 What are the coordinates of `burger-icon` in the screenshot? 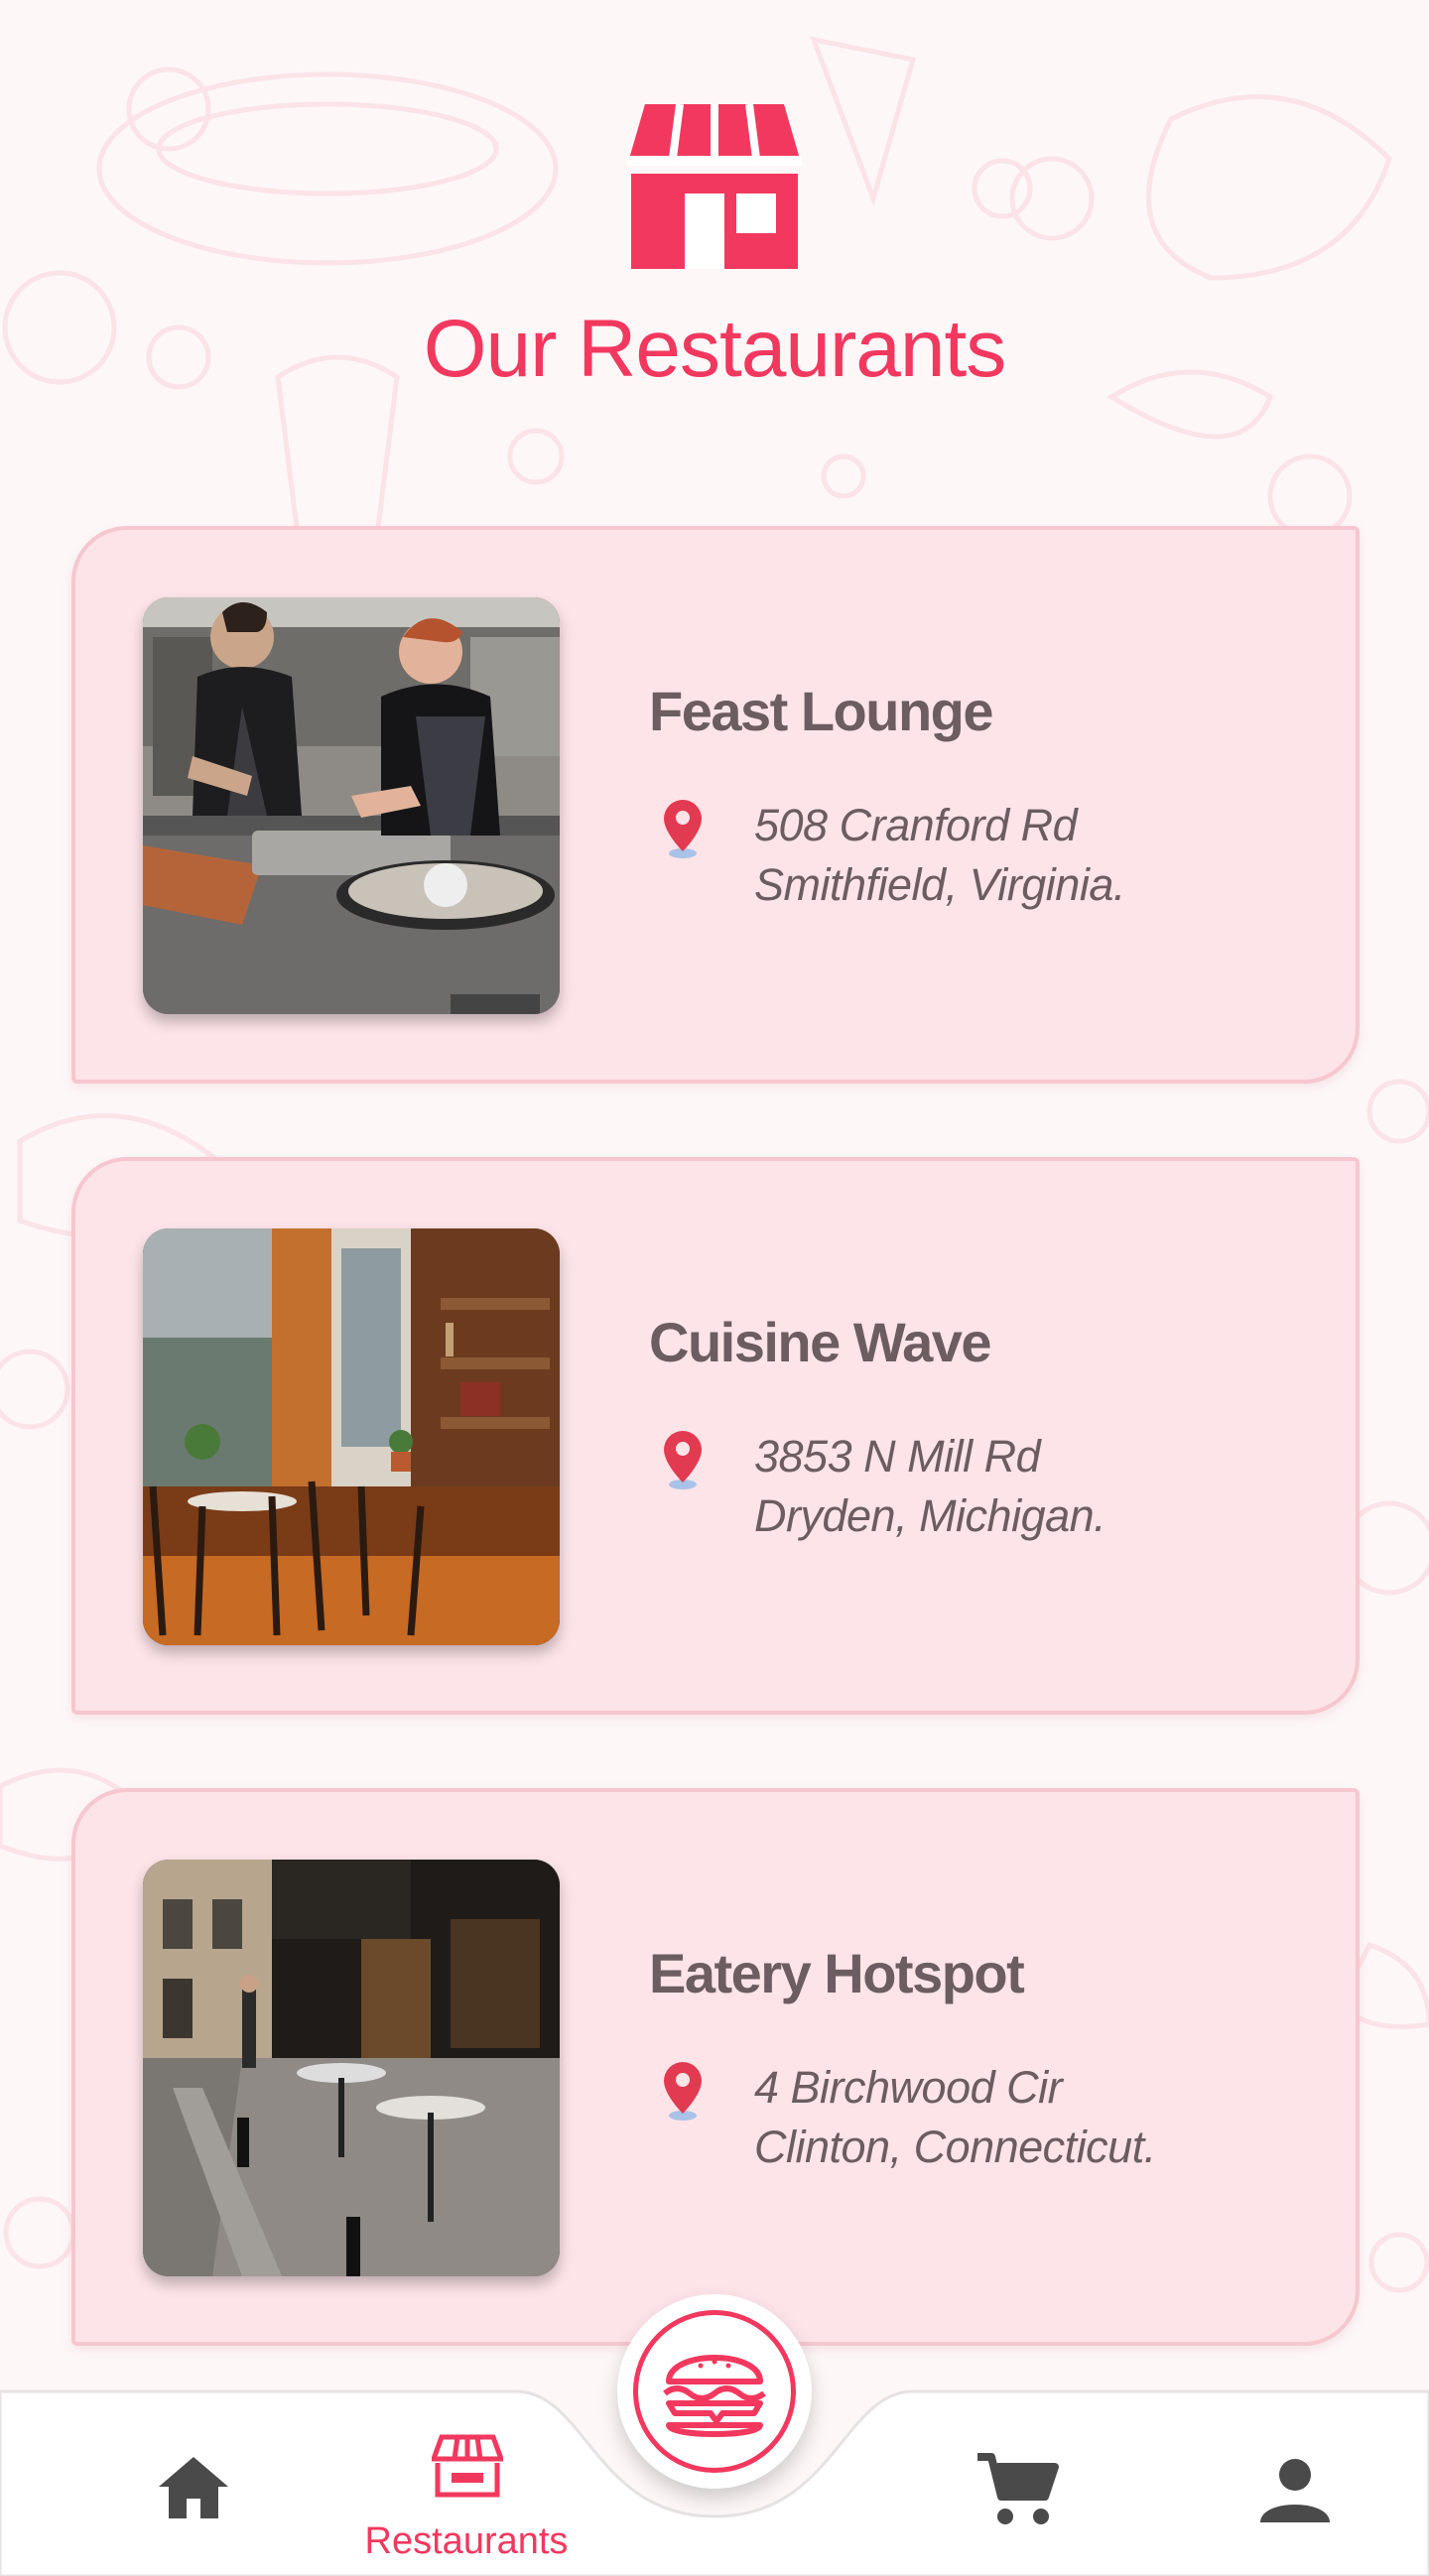 It's located at (714, 2396).